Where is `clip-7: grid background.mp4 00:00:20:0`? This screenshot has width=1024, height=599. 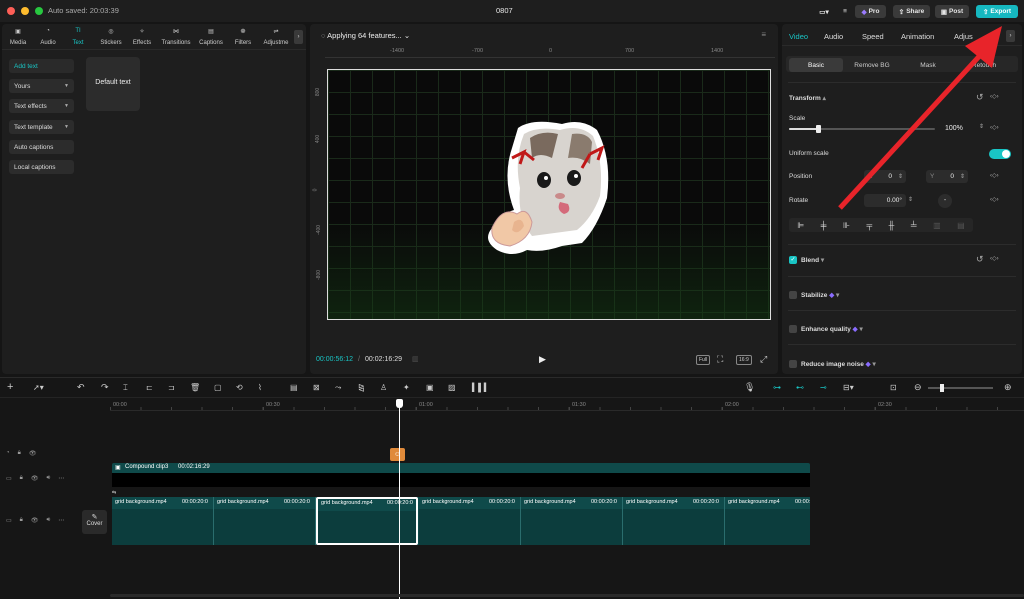 clip-7: grid background.mp4 00:00:20:0 is located at coordinates (767, 521).